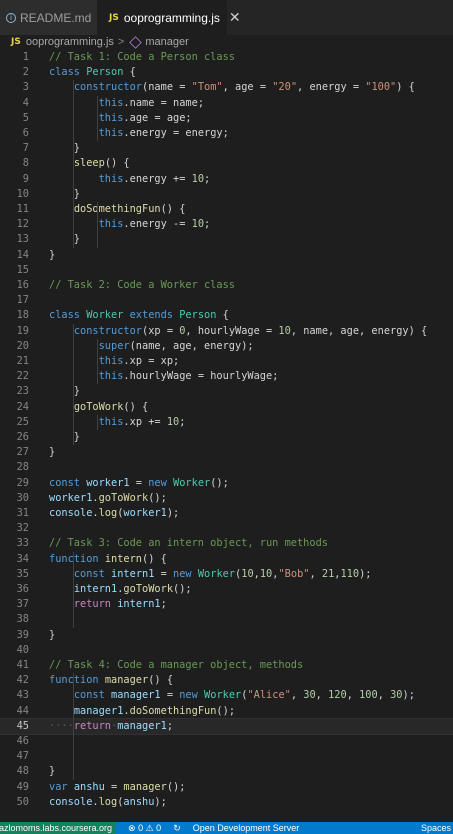 This screenshot has height=834, width=453. Describe the element at coordinates (226, 589) in the screenshot. I see `code-line: 36 intern1.goToWork();` at that location.